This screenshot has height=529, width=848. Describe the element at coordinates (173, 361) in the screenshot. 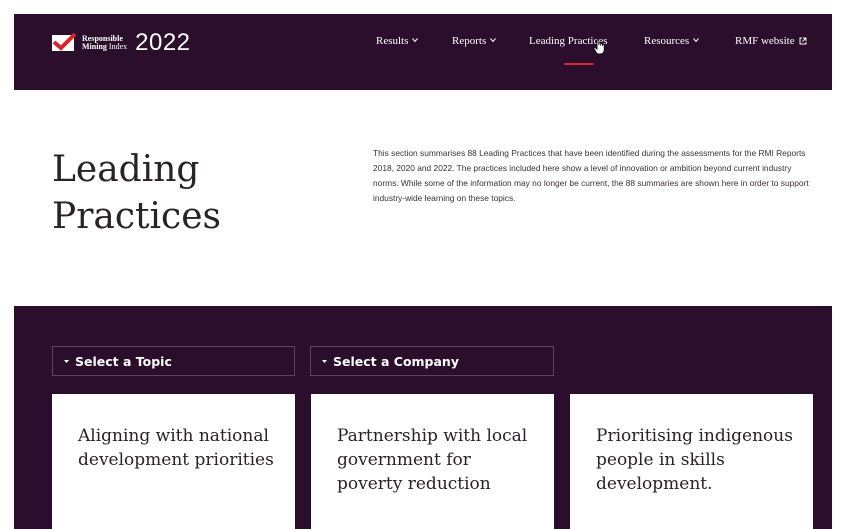

I see `select-topic-dropdown: Select a Topic` at that location.